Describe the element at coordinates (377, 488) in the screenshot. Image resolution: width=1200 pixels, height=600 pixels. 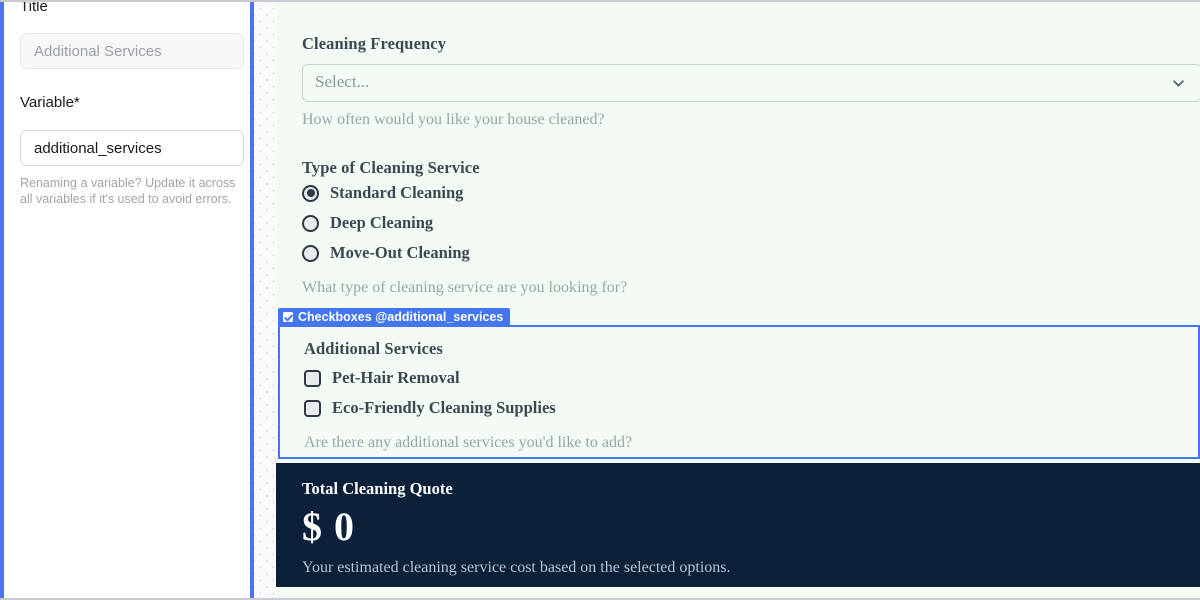
I see `total-quote-title: Total Cleaning Quote` at that location.